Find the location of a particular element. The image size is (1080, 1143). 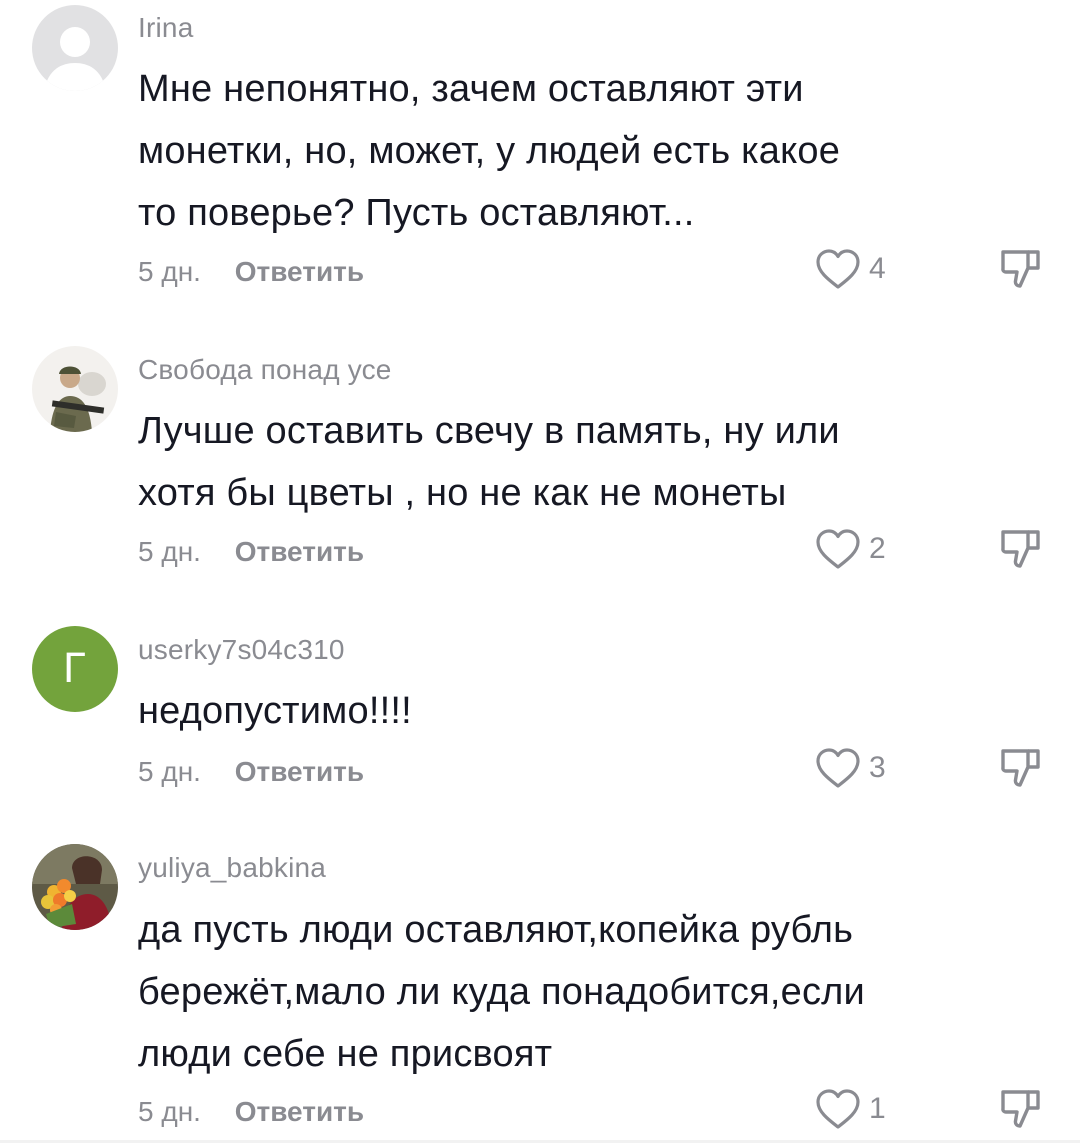

comment-text-line: Мне непонятно, зачем оставляют эти is located at coordinates (471, 89).